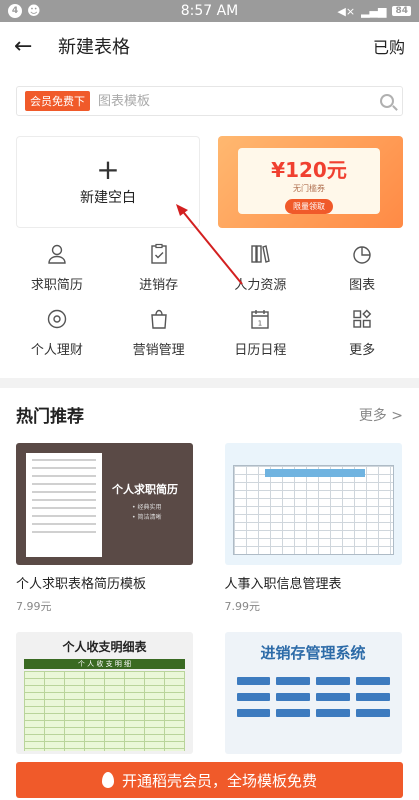 The width and height of the screenshot is (419, 800). Describe the element at coordinates (57, 332) in the screenshot. I see `category-finance: 个人理财` at that location.